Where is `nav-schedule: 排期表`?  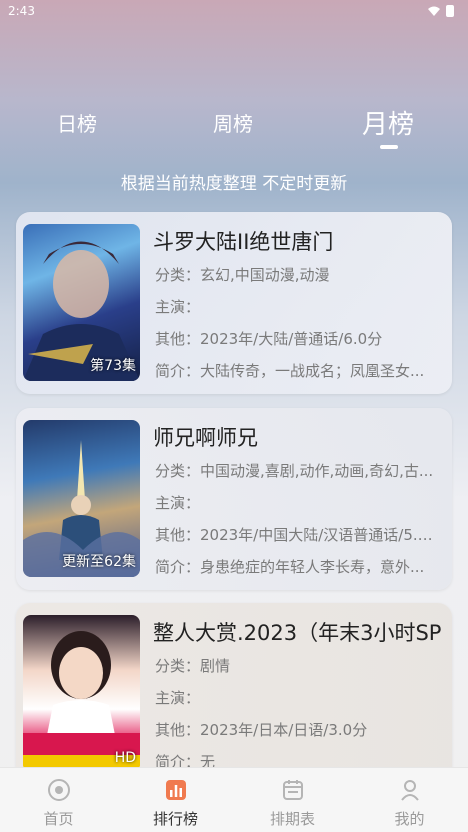 nav-schedule: 排期表 is located at coordinates (292, 800).